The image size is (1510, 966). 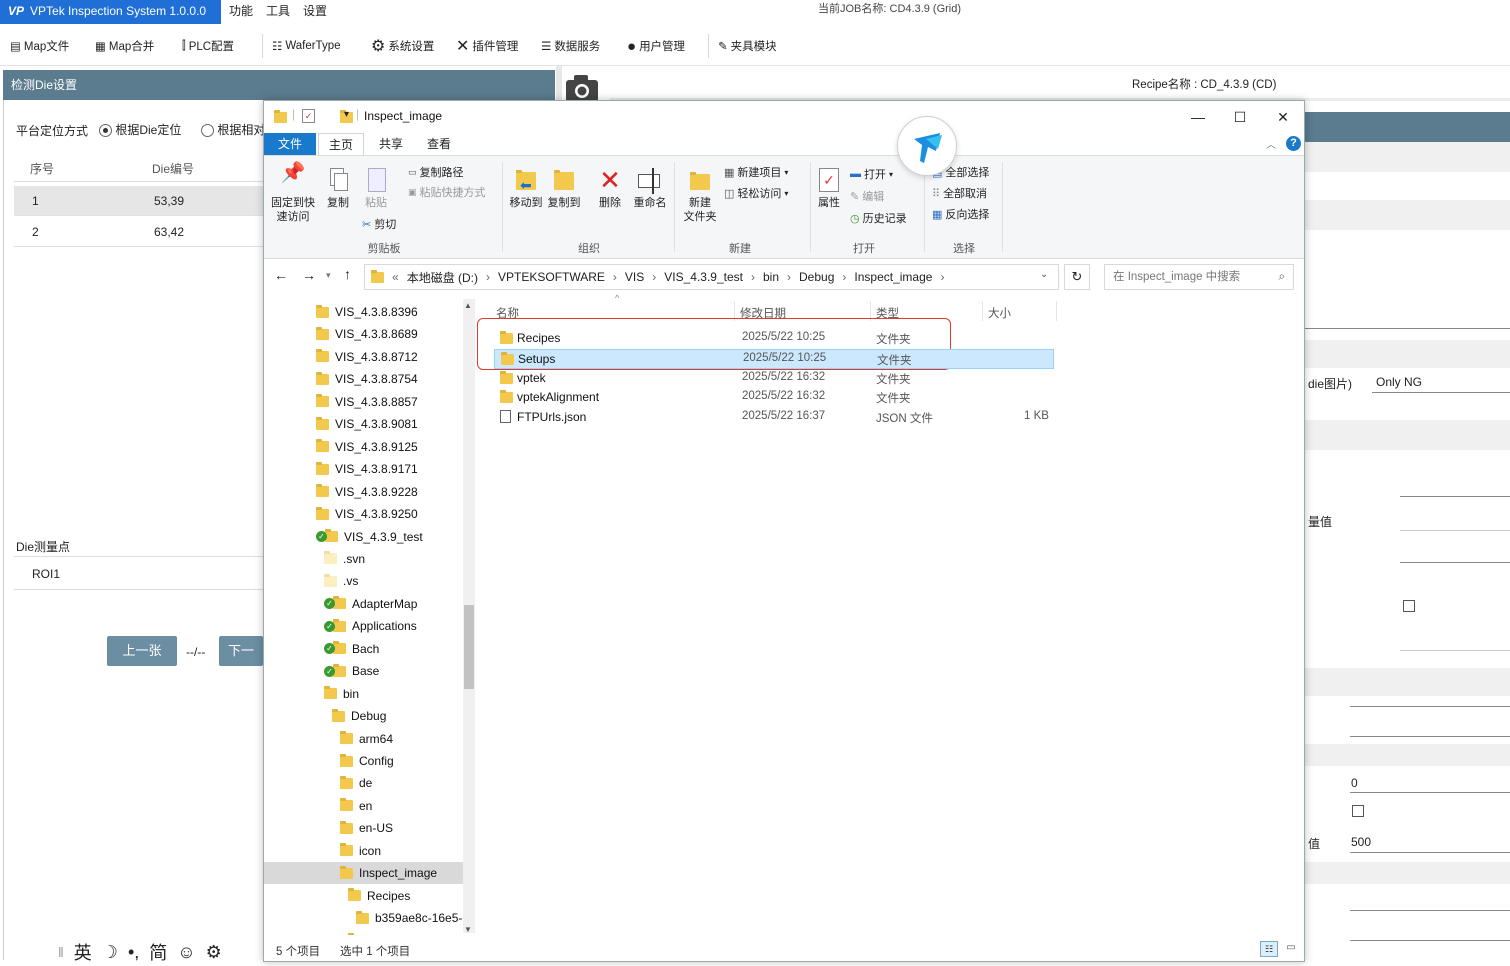 What do you see at coordinates (364, 492) in the screenshot?
I see `tree-item: VIS_4.3.8.9228` at bounding box center [364, 492].